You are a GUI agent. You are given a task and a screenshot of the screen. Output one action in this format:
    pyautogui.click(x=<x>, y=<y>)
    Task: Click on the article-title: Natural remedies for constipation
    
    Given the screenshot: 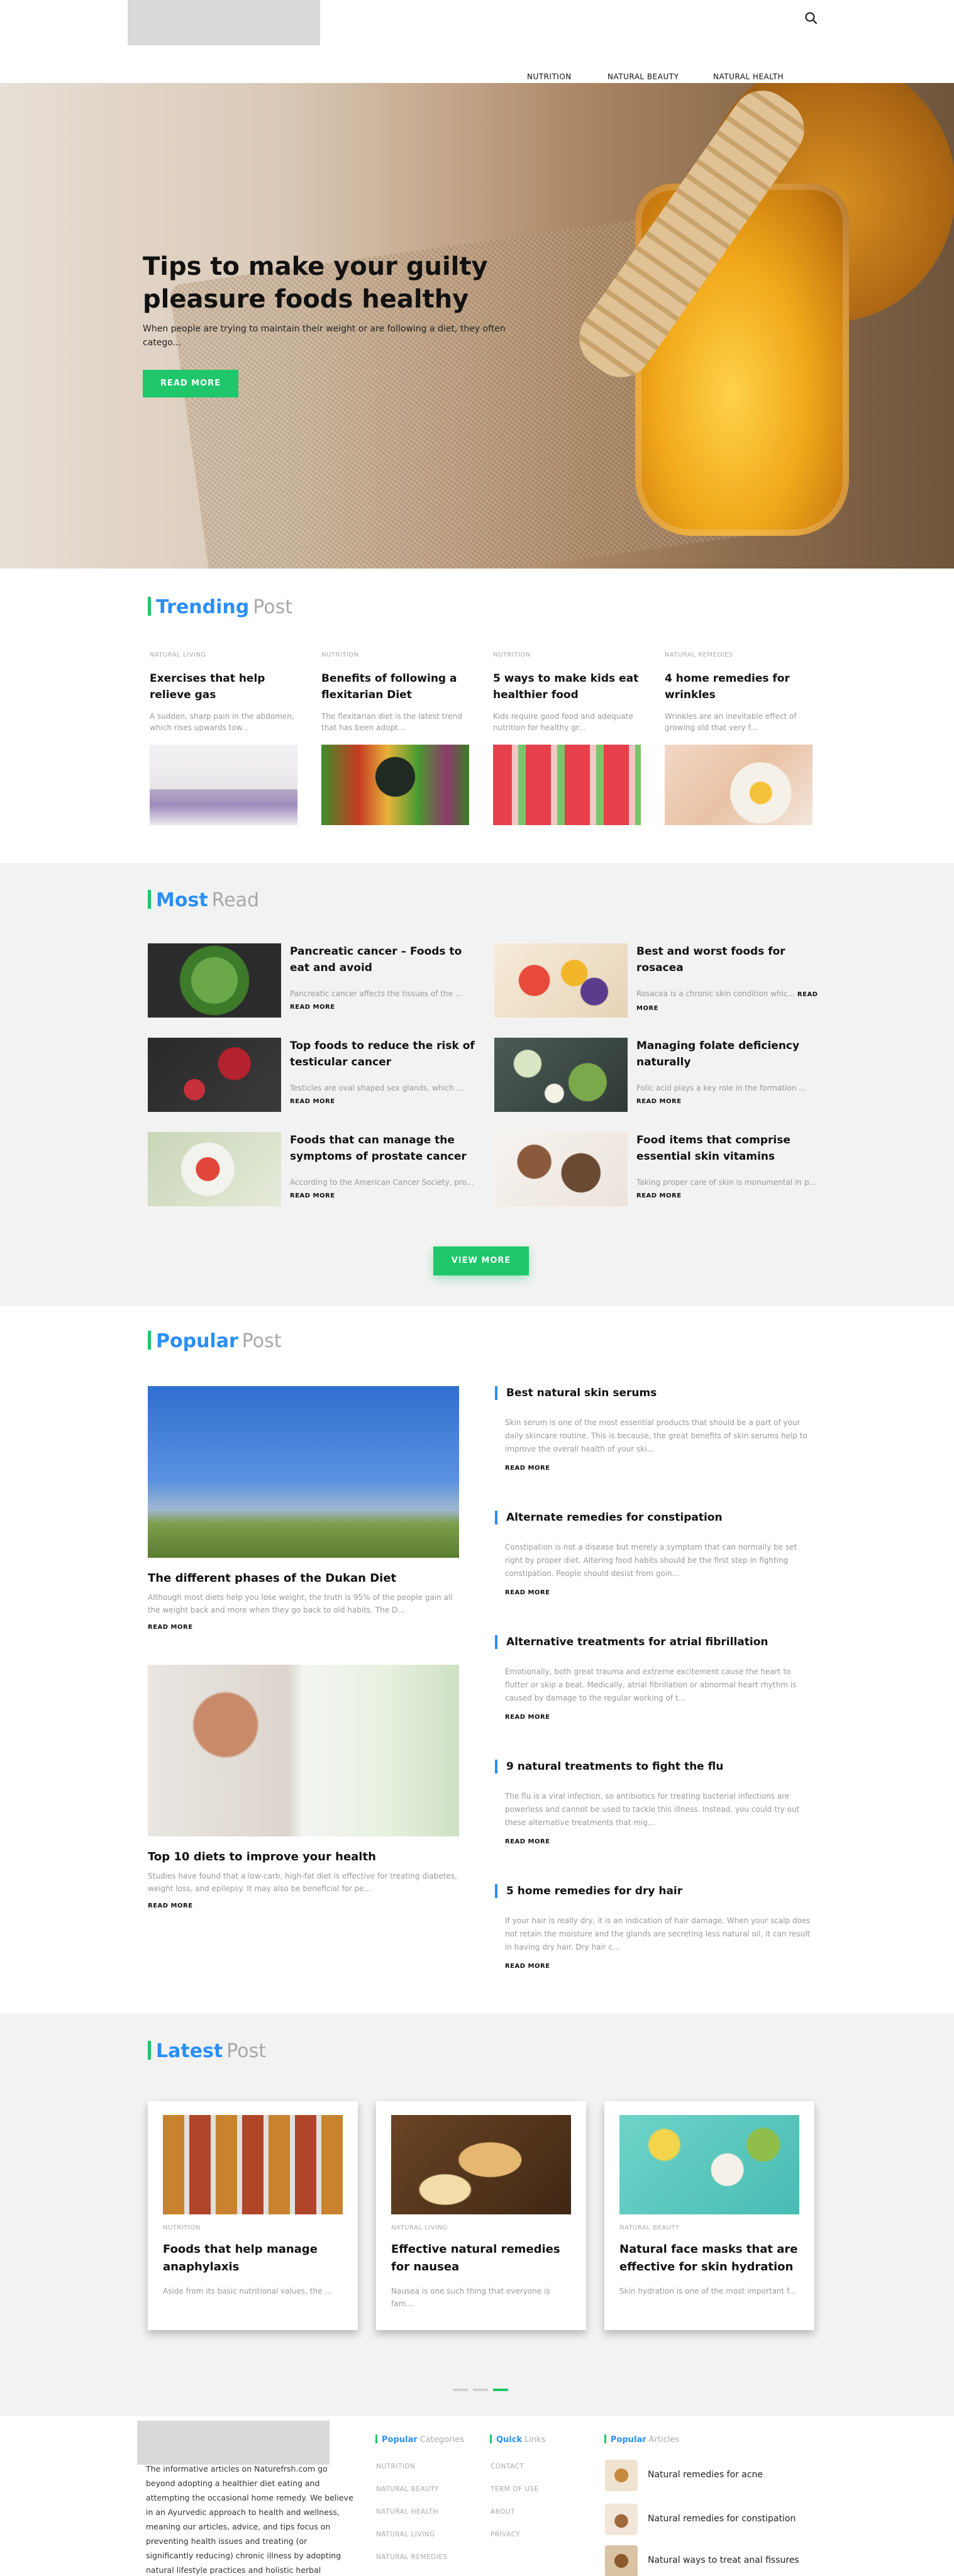 What is the action you would take?
    pyautogui.click(x=722, y=2519)
    